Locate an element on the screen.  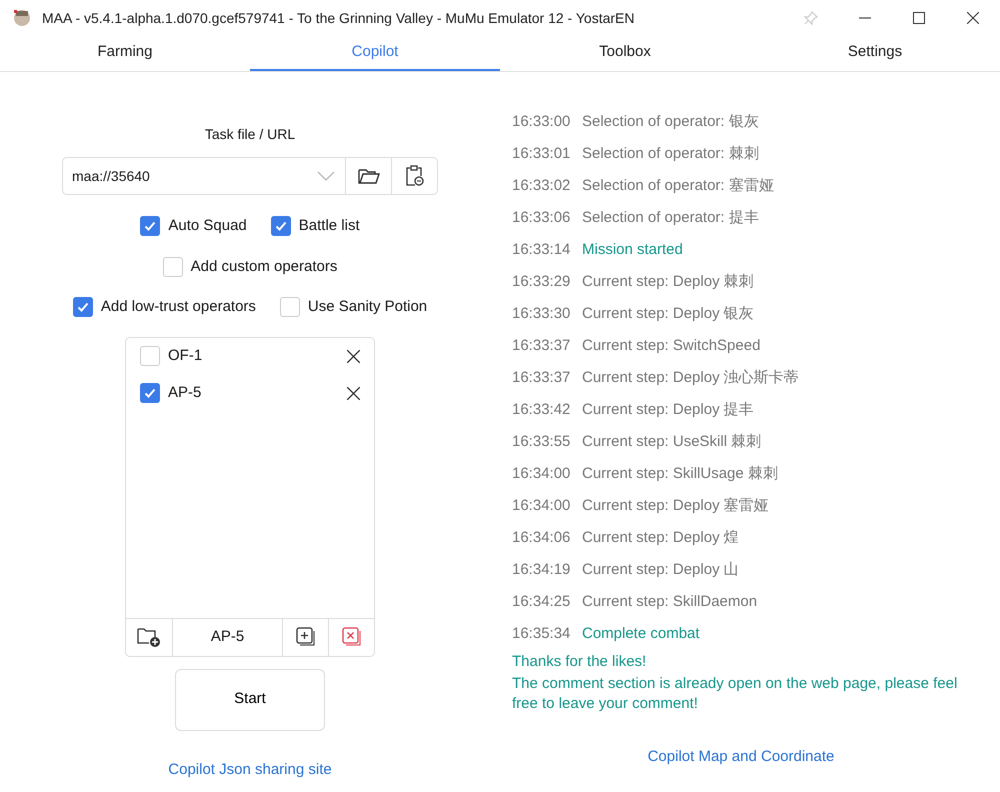
tab: Settings is located at coordinates (875, 53).